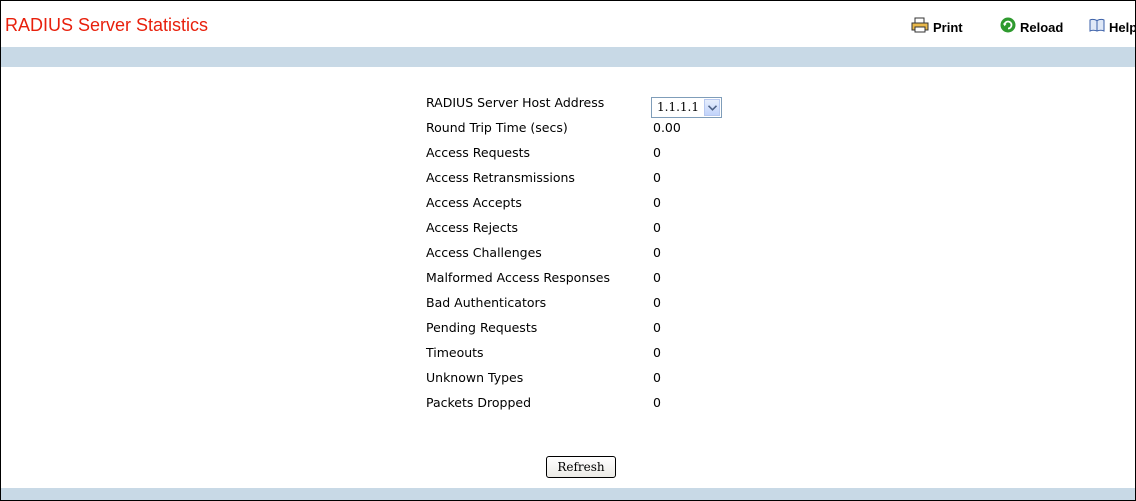 This screenshot has height=501, width=1136. What do you see at coordinates (482, 327) in the screenshot?
I see `stat-label: Pending Requests` at bounding box center [482, 327].